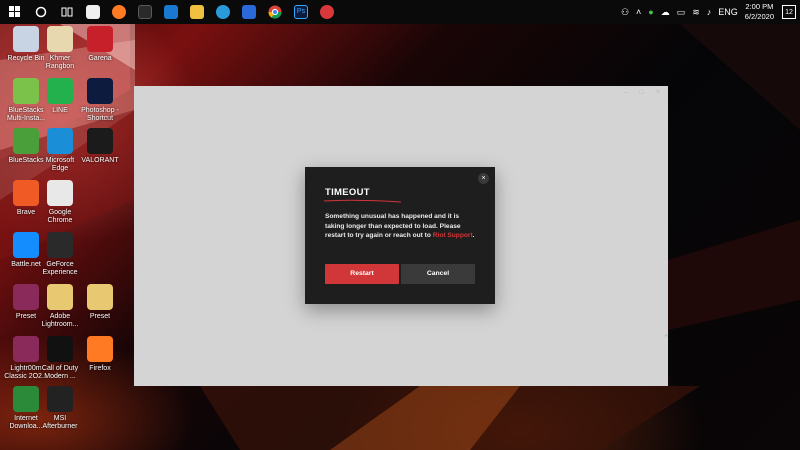  I want to click on resize-handle-icon: ▸, so click(666, 335).